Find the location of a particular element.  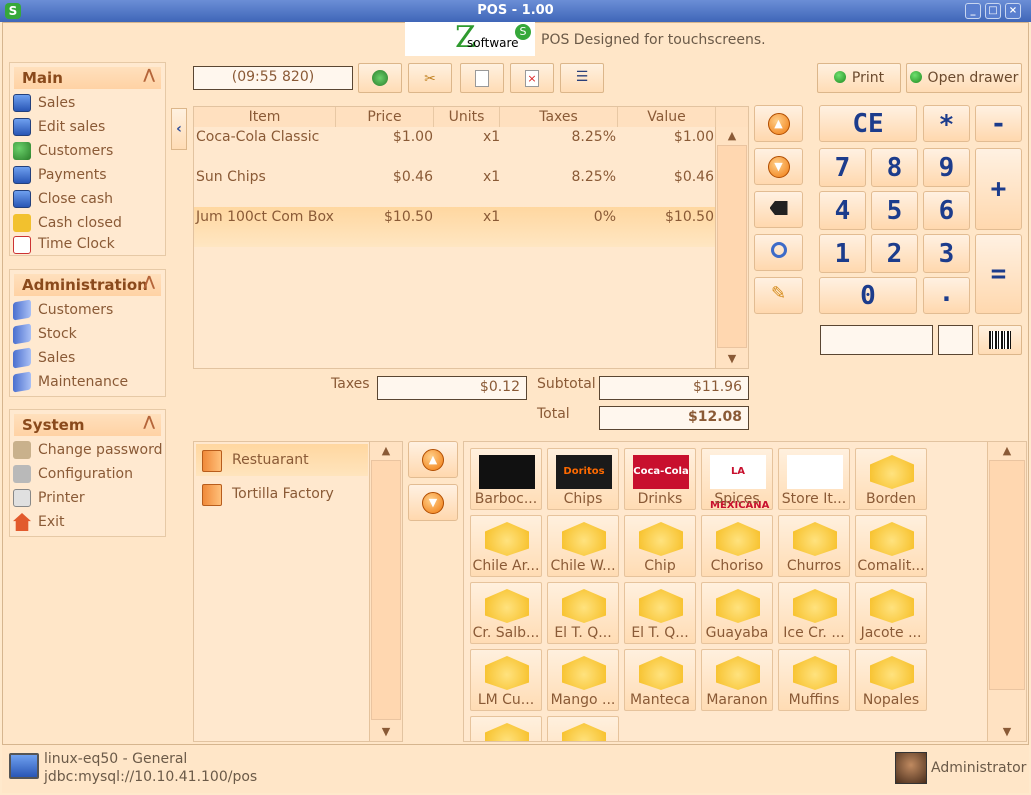

category-restaurant: Restuarant is located at coordinates (282, 460).